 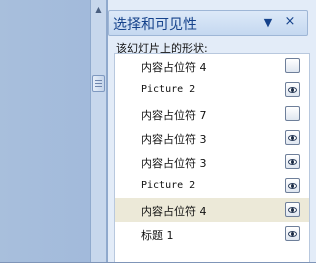 What do you see at coordinates (290, 22) in the screenshot?
I see `close-pane-button: ×` at bounding box center [290, 22].